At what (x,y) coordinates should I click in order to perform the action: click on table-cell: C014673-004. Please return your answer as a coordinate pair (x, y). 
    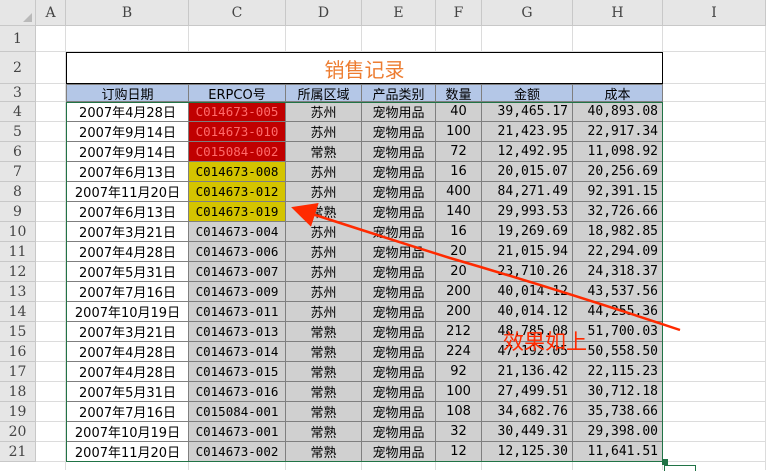
    Looking at the image, I should click on (237, 232).